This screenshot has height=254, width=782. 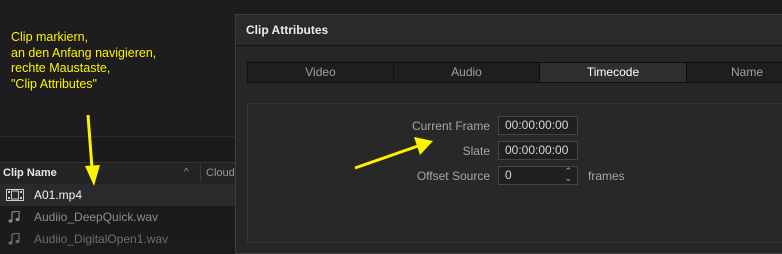 What do you see at coordinates (509, 30) in the screenshot?
I see `dialog-titlebar: Clip Attributes` at bounding box center [509, 30].